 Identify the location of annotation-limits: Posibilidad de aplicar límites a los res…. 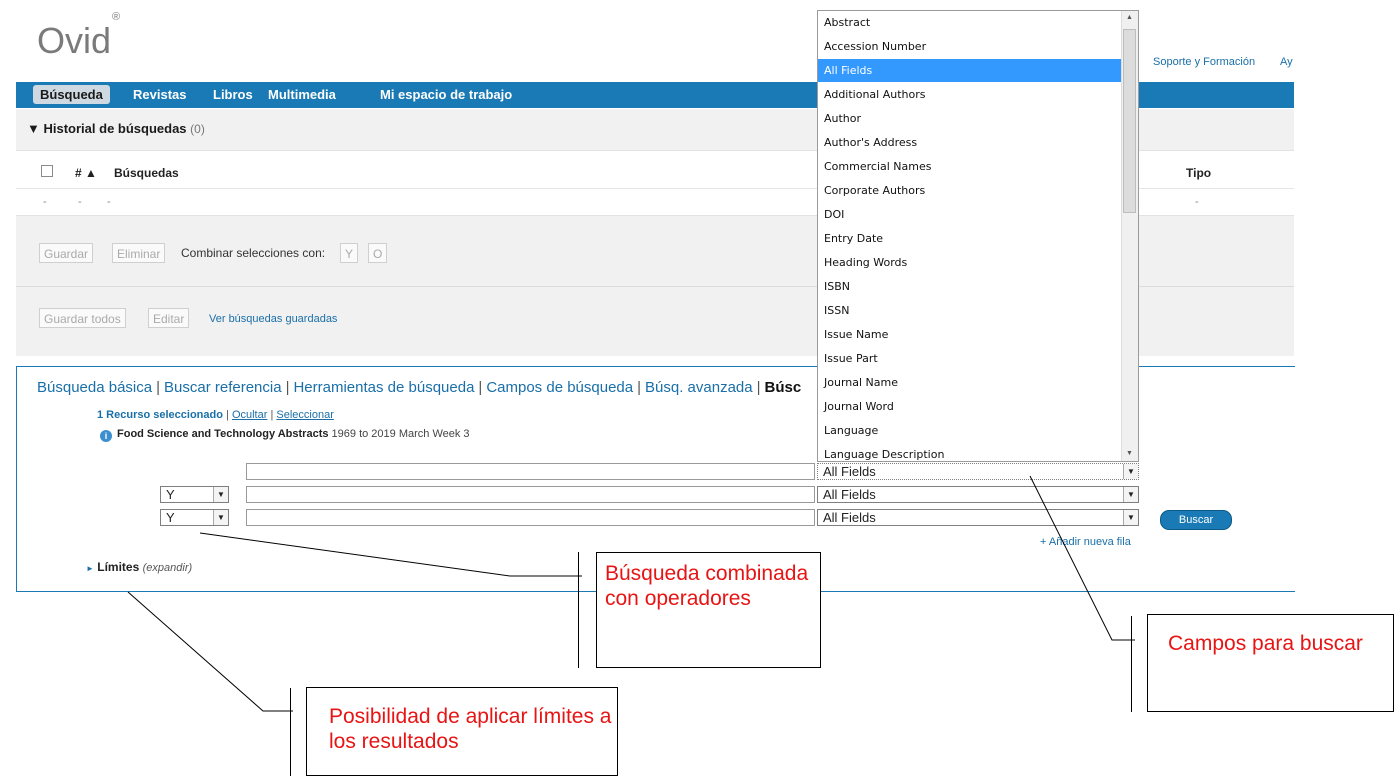
(462, 731).